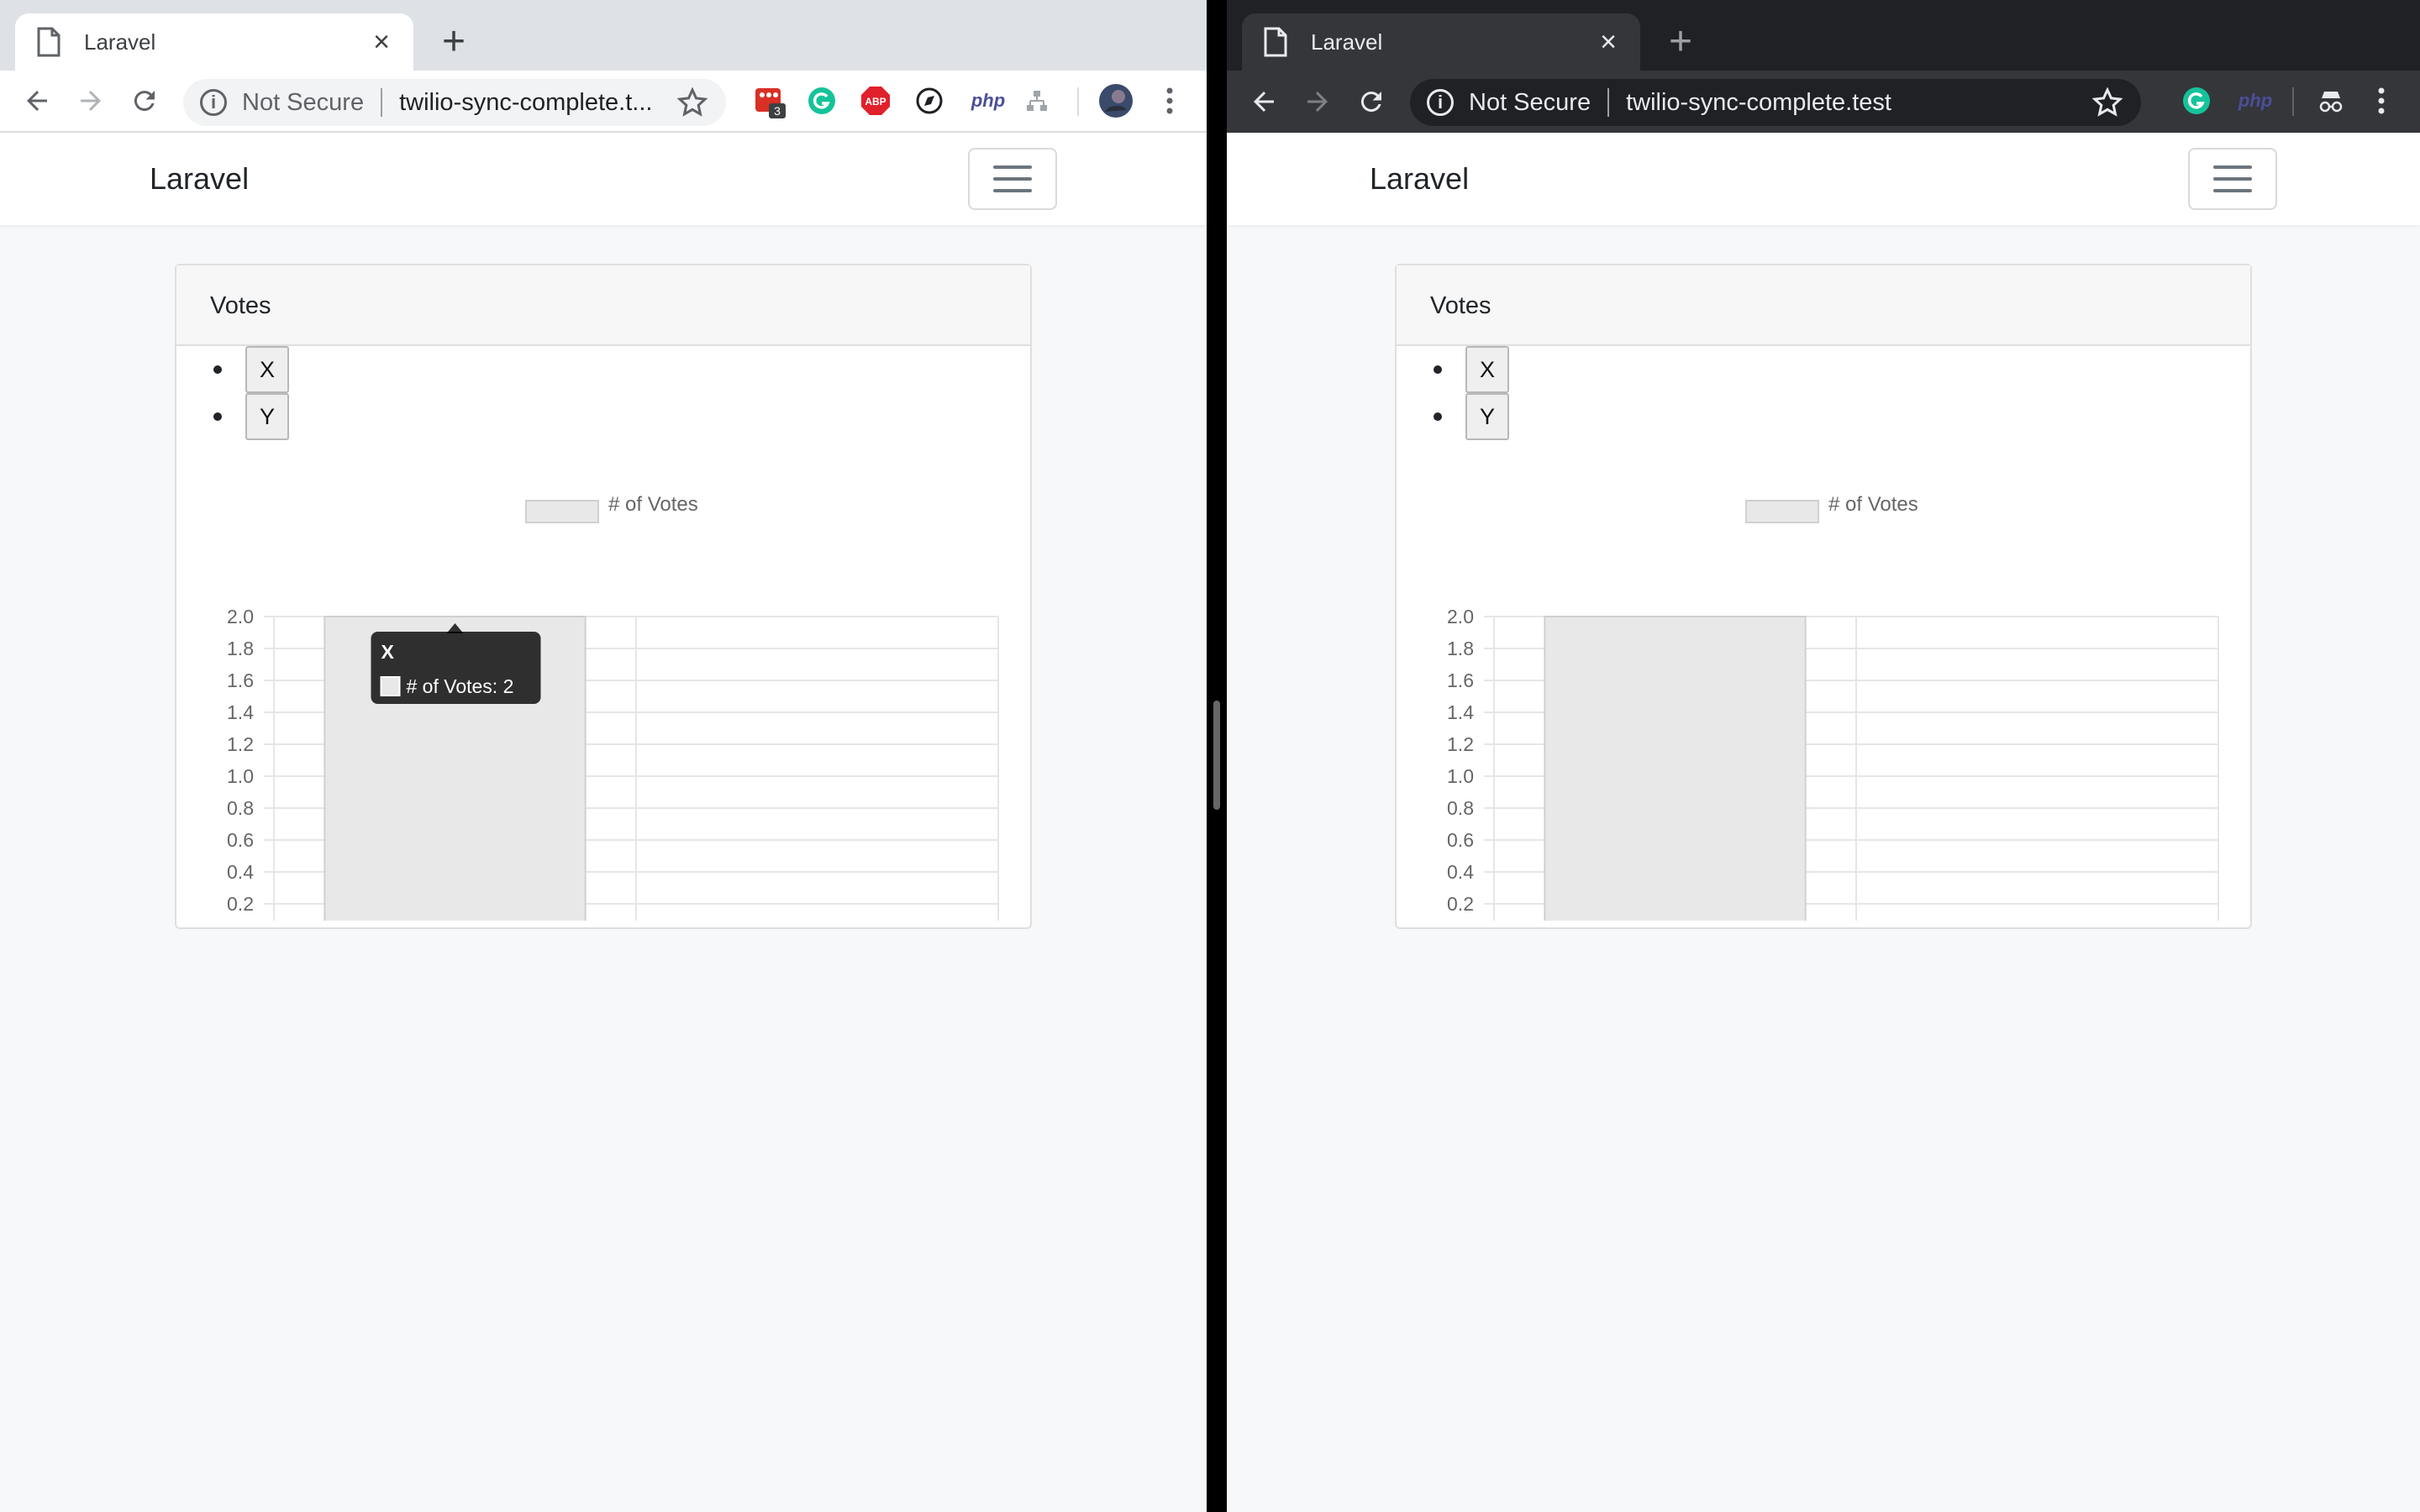 The image size is (2420, 1512). I want to click on address-bar: i Not Secure twilio-sync-complete.test, so click(1775, 102).